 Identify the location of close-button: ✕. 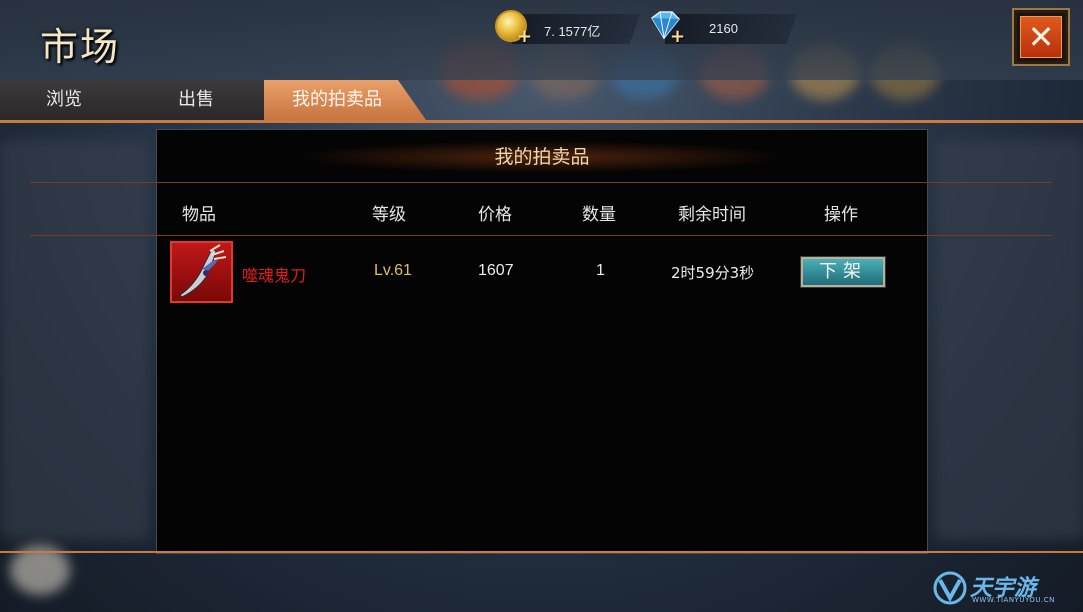
(1041, 37).